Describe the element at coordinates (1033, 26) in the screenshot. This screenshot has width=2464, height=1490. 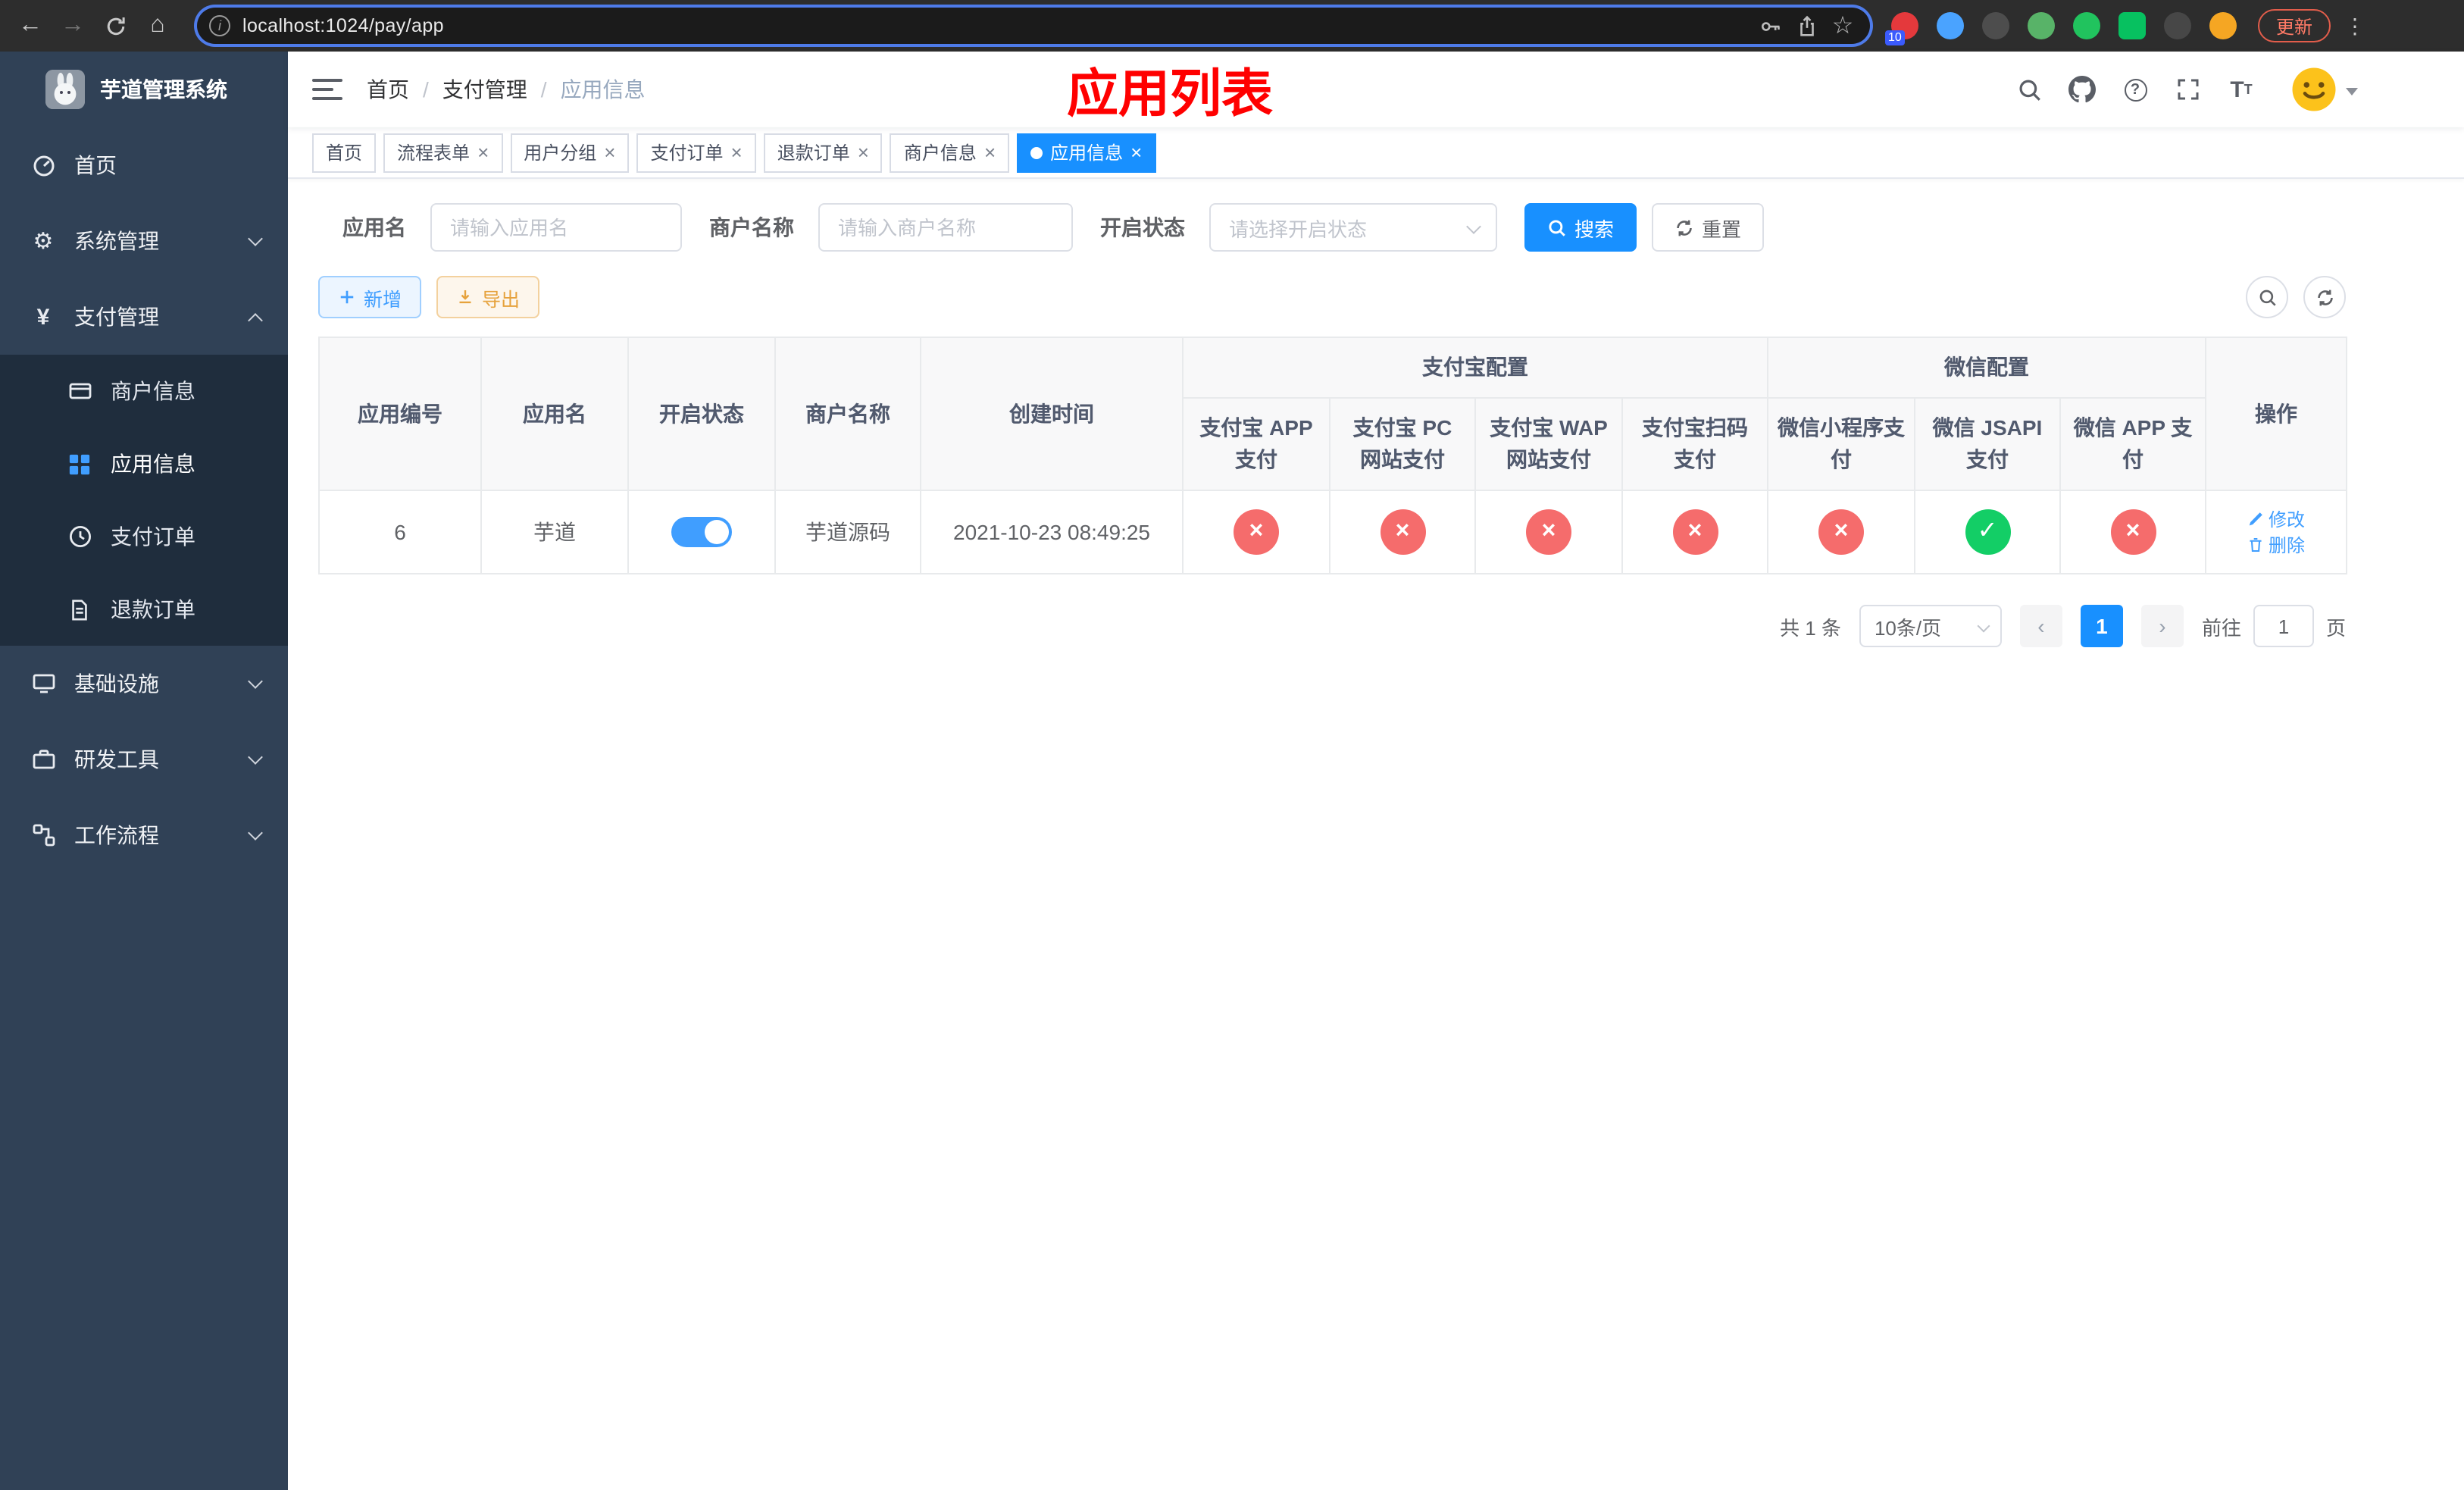
I see `address-bar: i localhost:1024/pay/app ☆` at that location.